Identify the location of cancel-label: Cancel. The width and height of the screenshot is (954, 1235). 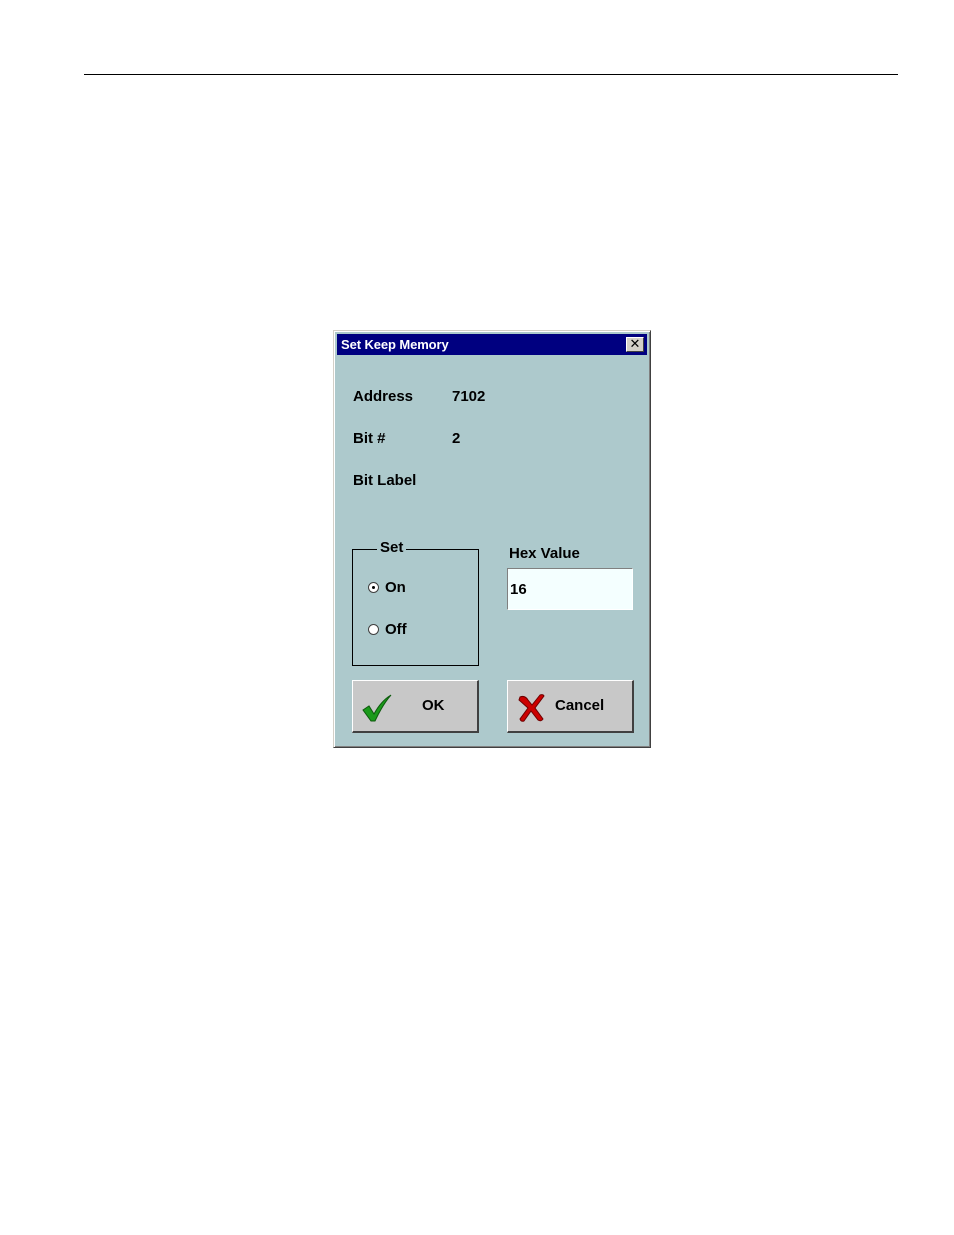
(580, 705).